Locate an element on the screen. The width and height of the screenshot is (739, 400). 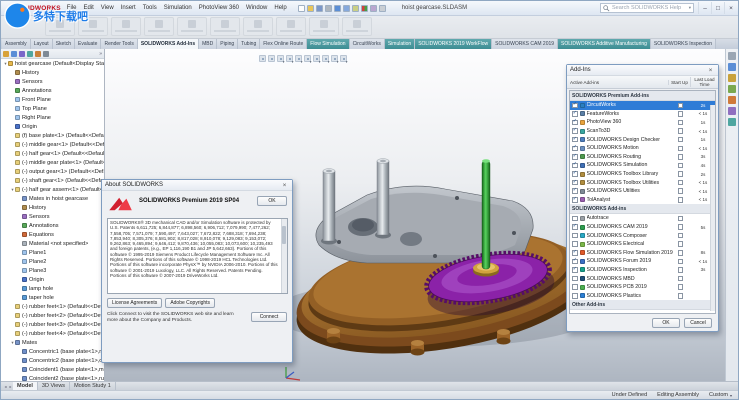
tree-item: ▾ Mates is located at coordinates (52, 342).